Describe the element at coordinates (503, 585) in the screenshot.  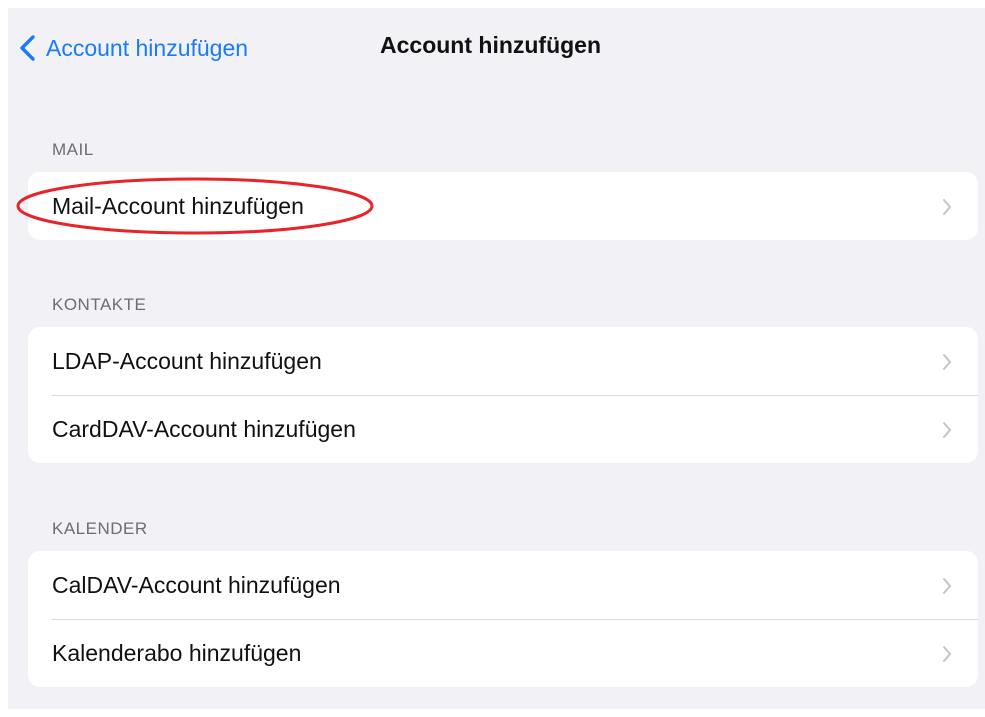
I see `add-caldav-account-row: CalDAV-Account hinzufügen` at that location.